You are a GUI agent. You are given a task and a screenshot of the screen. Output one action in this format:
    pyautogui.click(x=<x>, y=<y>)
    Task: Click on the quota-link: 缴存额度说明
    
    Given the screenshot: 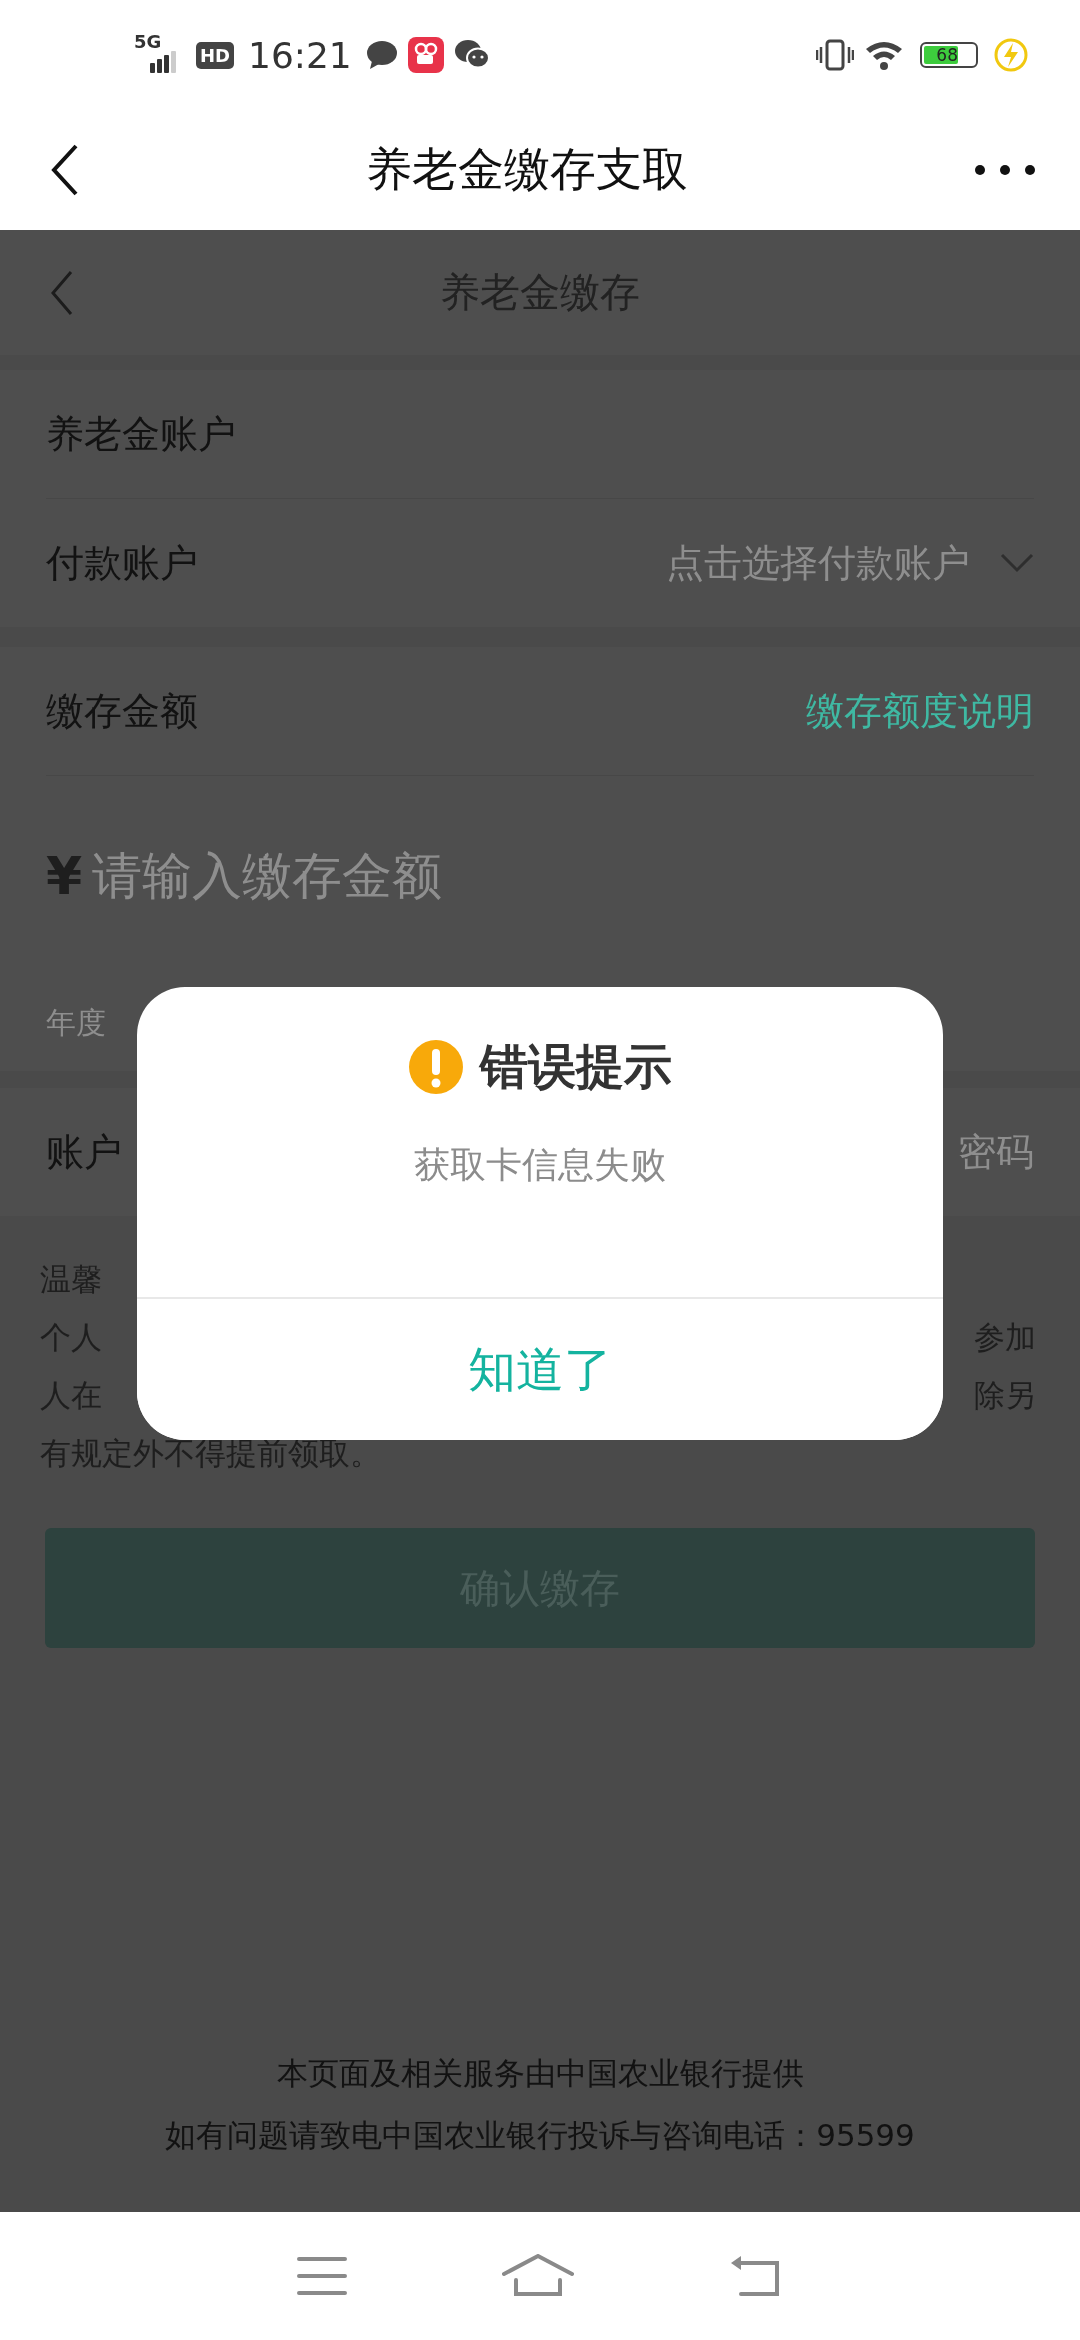 What is the action you would take?
    pyautogui.click(x=920, y=711)
    